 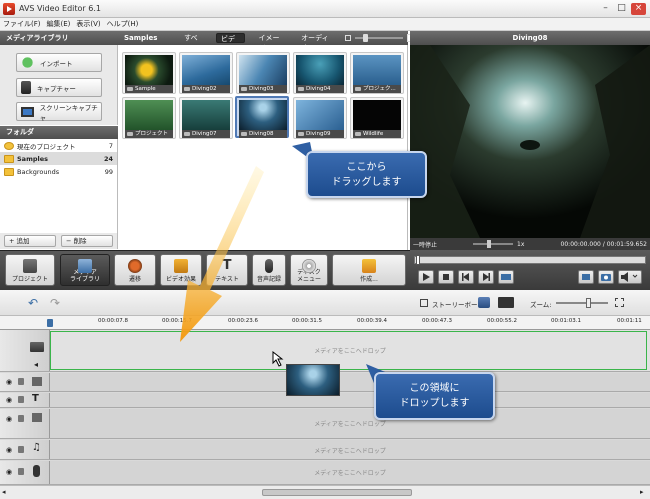 I want to click on media-thumb: Diving04, so click(x=320, y=73).